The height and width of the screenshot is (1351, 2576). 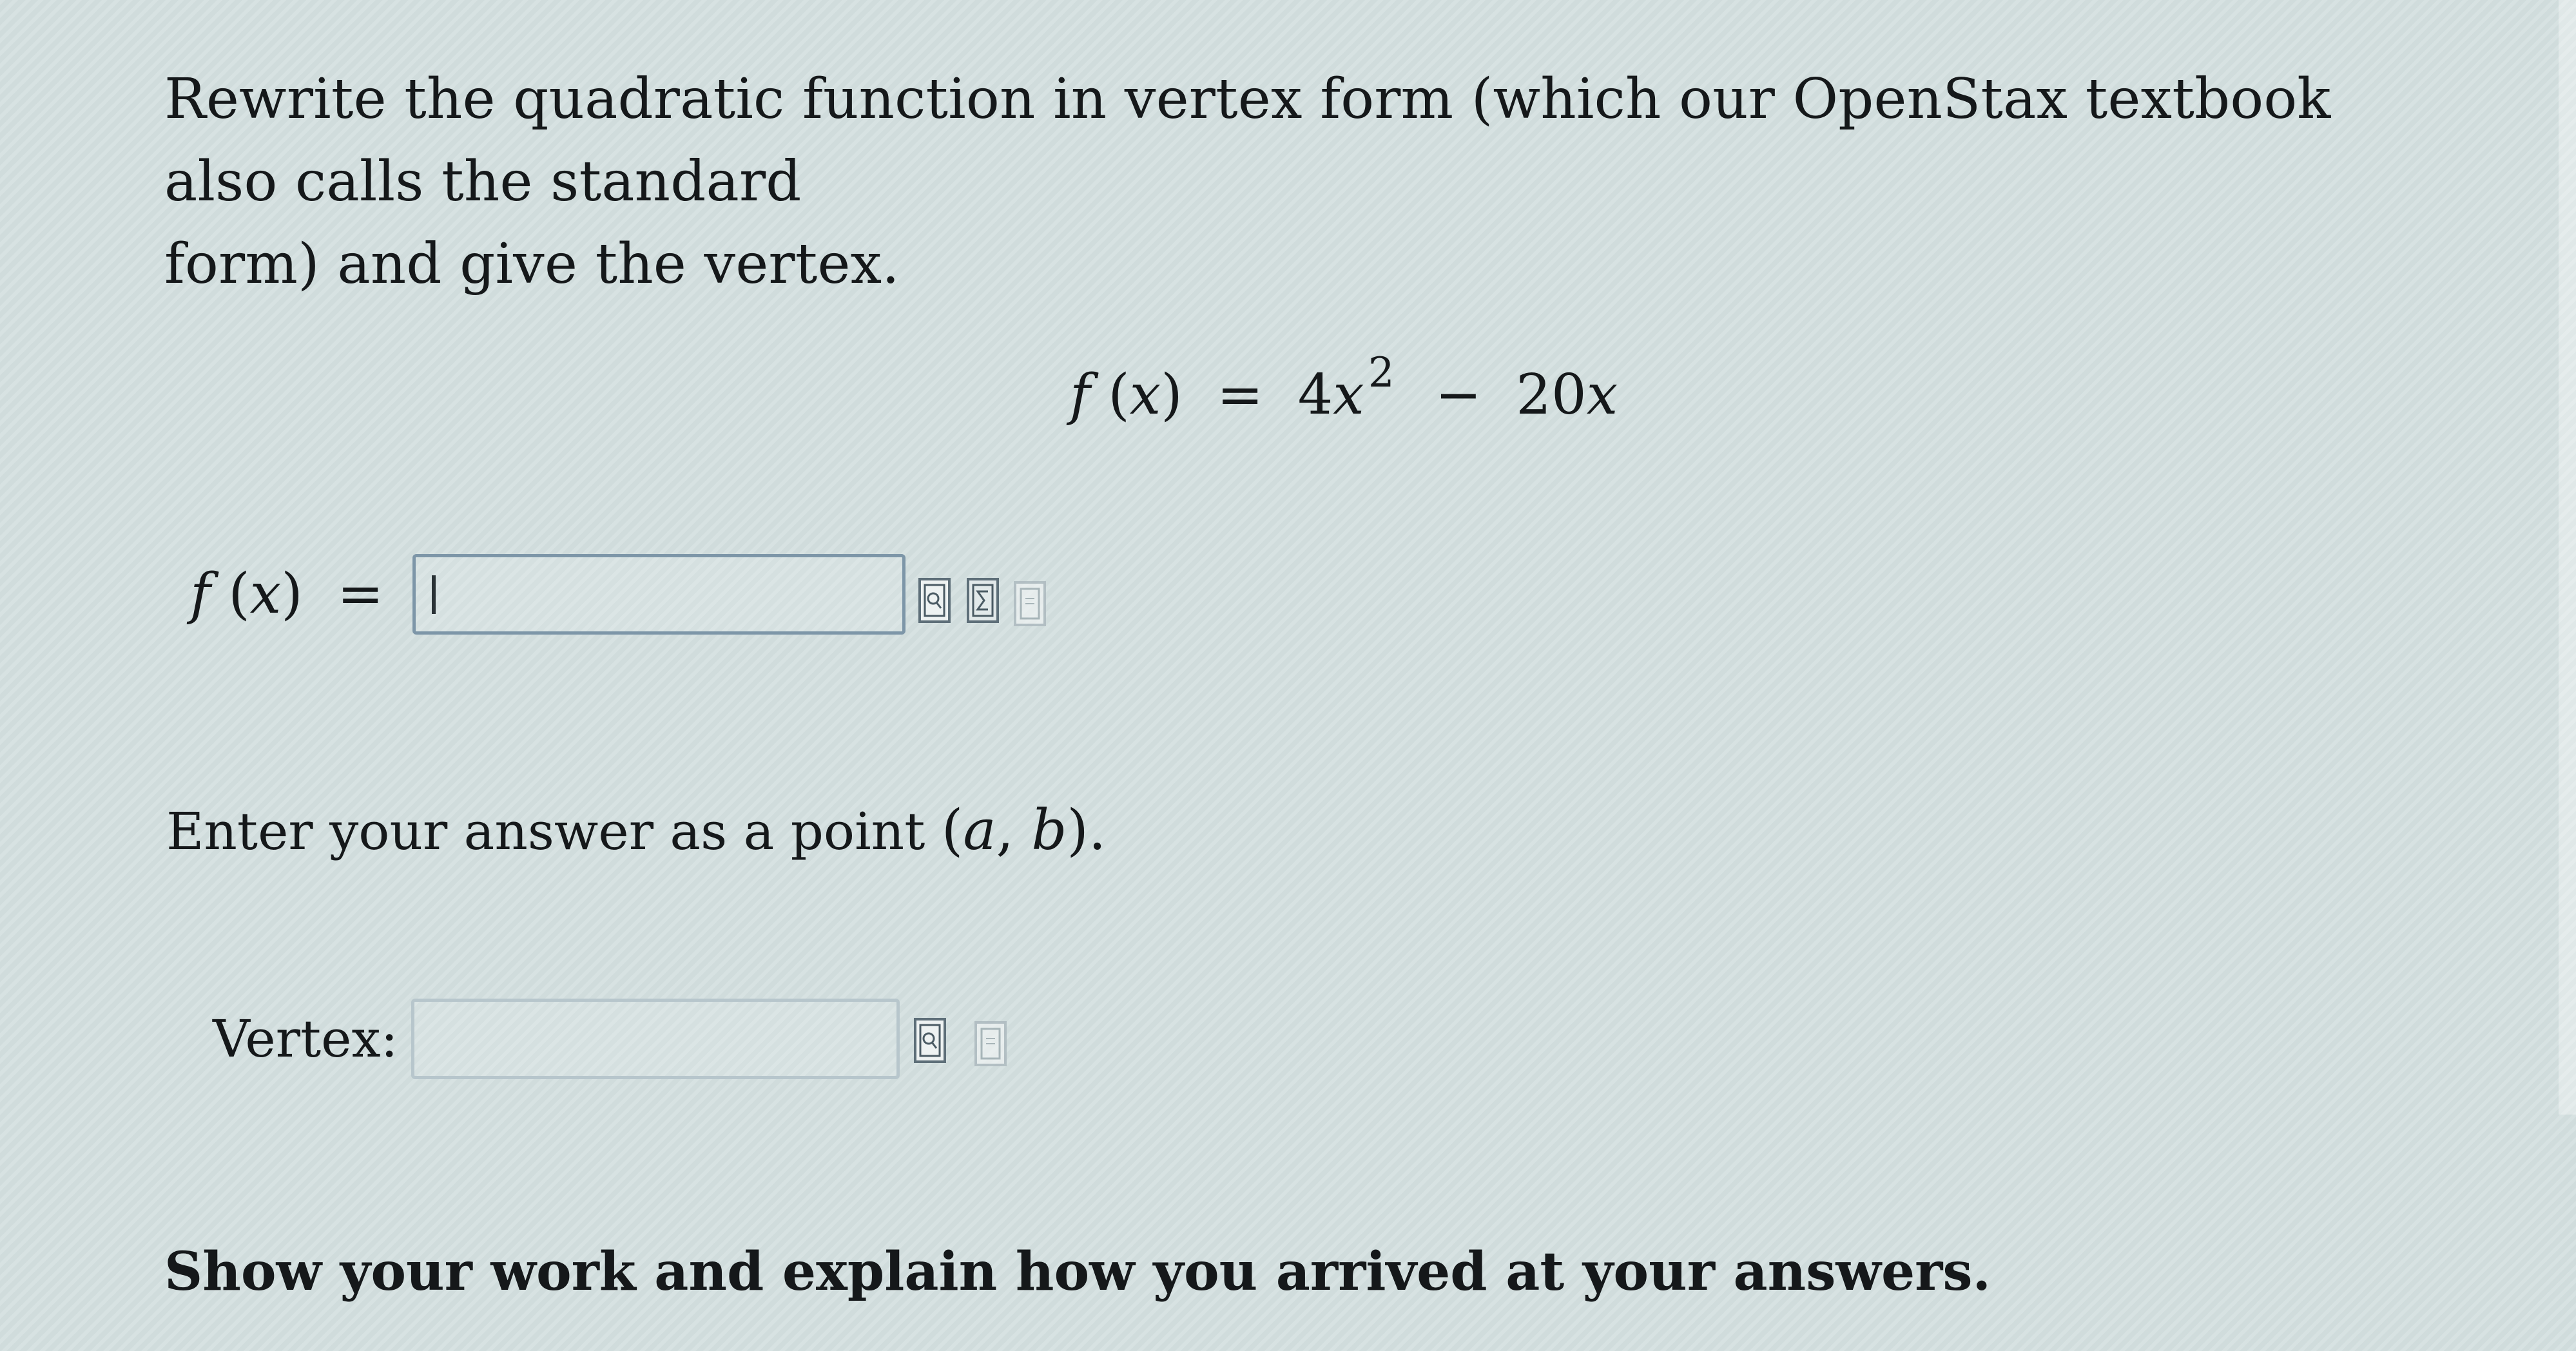 I want to click on point-a: a, so click(x=979, y=831).